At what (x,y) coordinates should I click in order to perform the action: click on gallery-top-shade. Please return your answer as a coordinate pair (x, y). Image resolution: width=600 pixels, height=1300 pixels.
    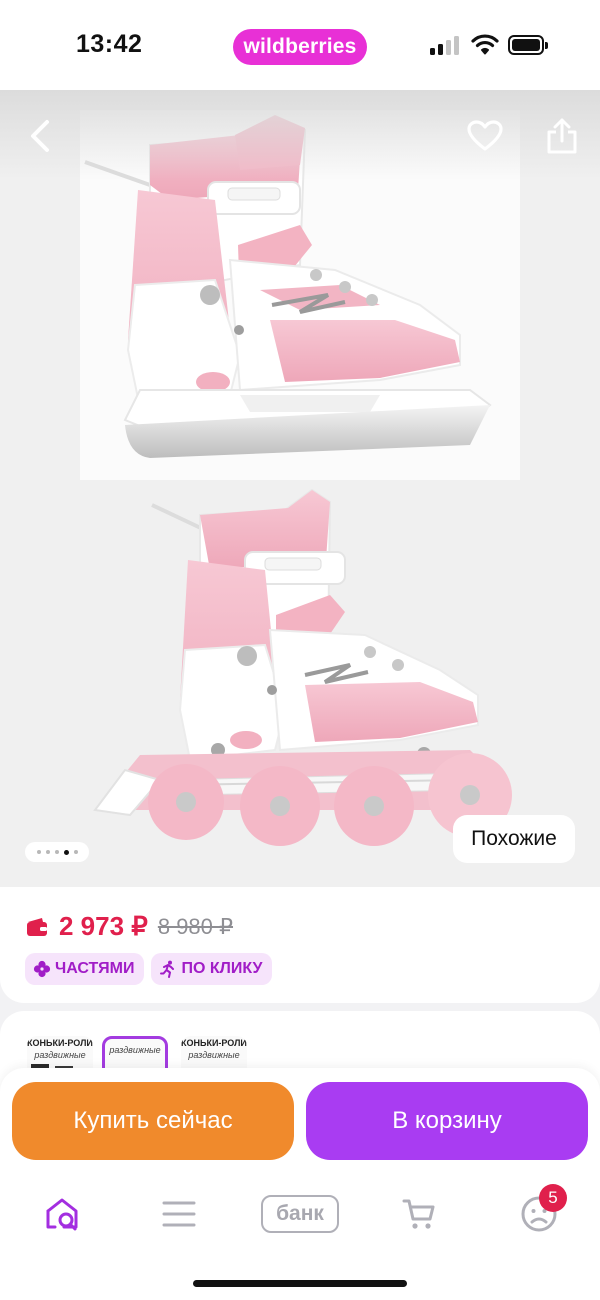
    Looking at the image, I should click on (300, 135).